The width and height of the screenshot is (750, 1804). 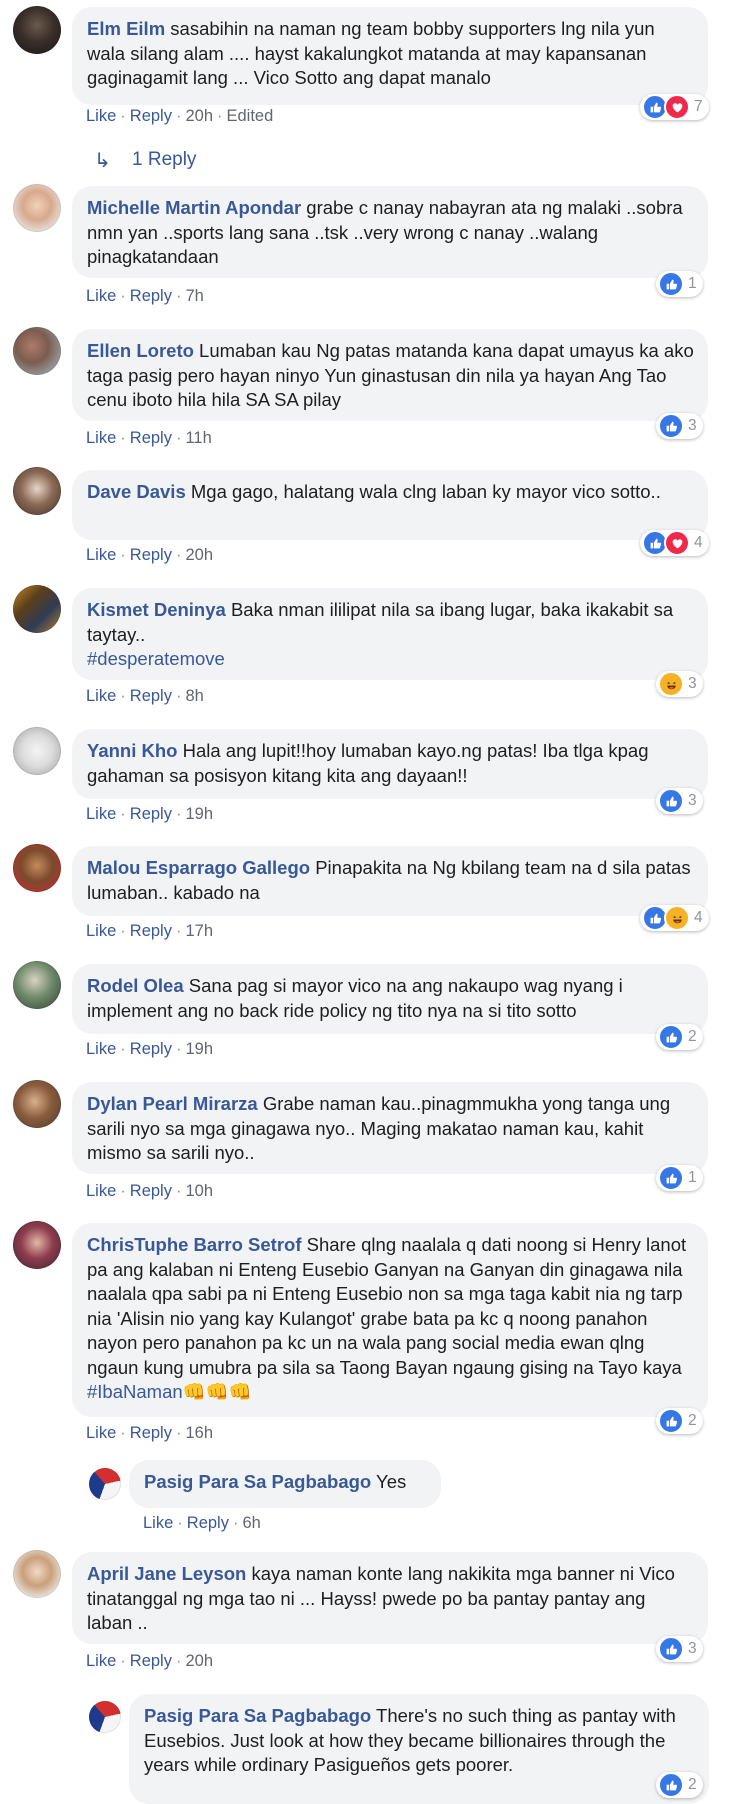 I want to click on timestamp: 10h, so click(x=199, y=1191).